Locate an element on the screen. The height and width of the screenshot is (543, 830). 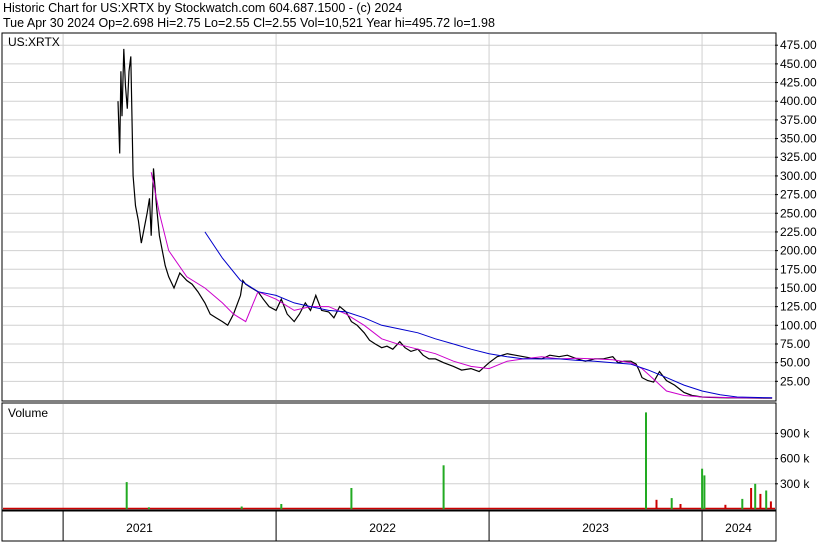
price-tick-label: 300.00 is located at coordinates (798, 176).